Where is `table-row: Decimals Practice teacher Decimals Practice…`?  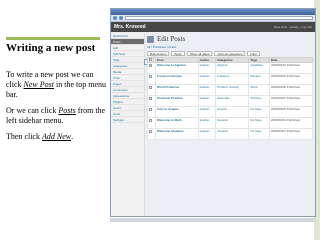
table-row: Decimals Practice teacher Decimals Practice… is located at coordinates (230, 101).